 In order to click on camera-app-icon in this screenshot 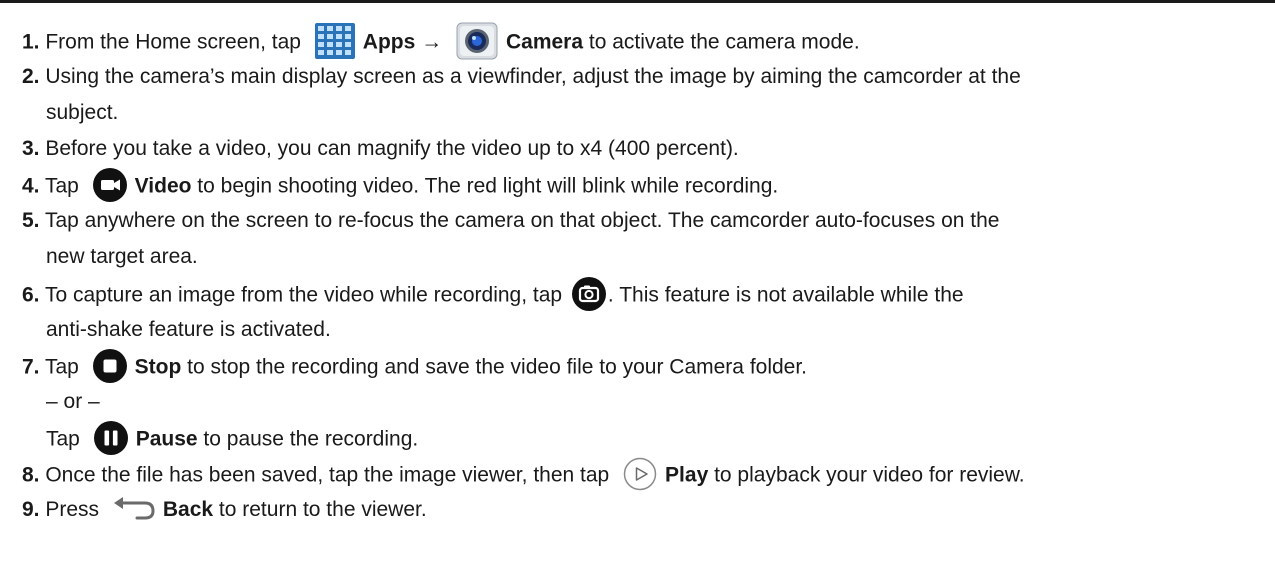, I will do `click(477, 41)`.